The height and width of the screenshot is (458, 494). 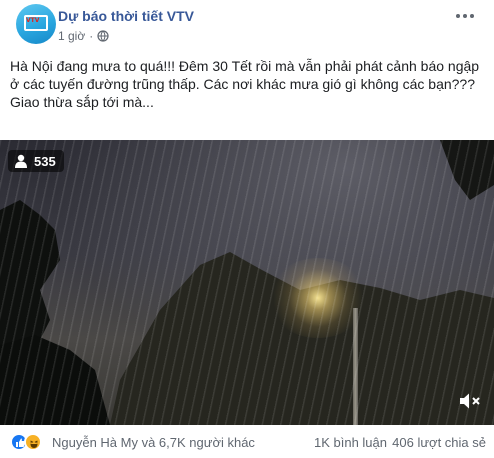 What do you see at coordinates (470, 401) in the screenshot?
I see `volume-muted-icon` at bounding box center [470, 401].